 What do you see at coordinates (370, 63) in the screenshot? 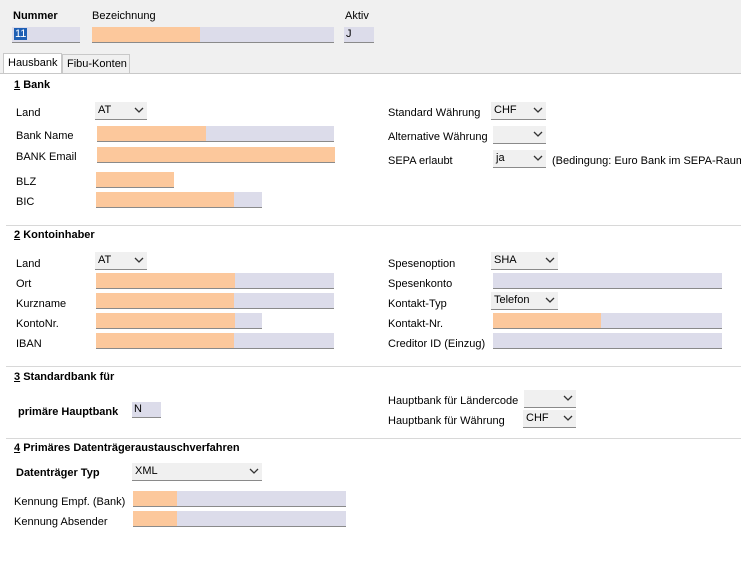
I see `tab-bar: Hausbank Fibu-Konten` at bounding box center [370, 63].